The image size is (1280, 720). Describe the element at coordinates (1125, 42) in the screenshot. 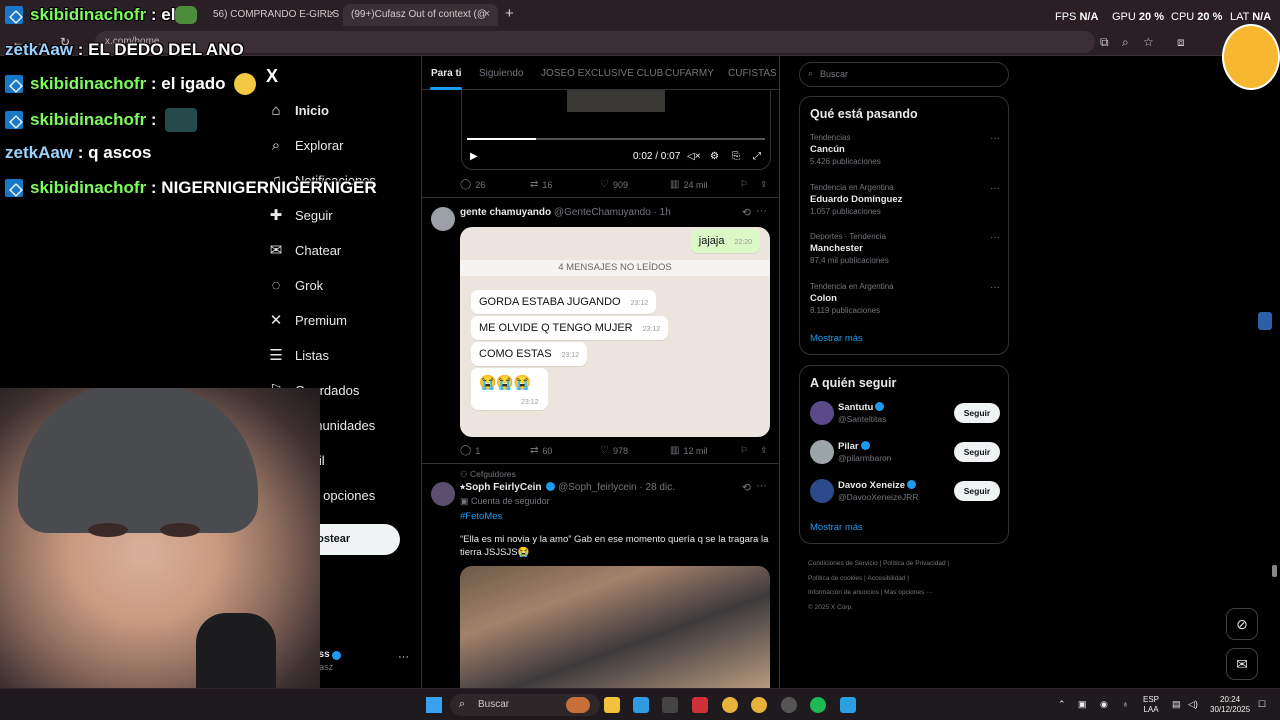

I see `zoom-icon: ⌕` at that location.